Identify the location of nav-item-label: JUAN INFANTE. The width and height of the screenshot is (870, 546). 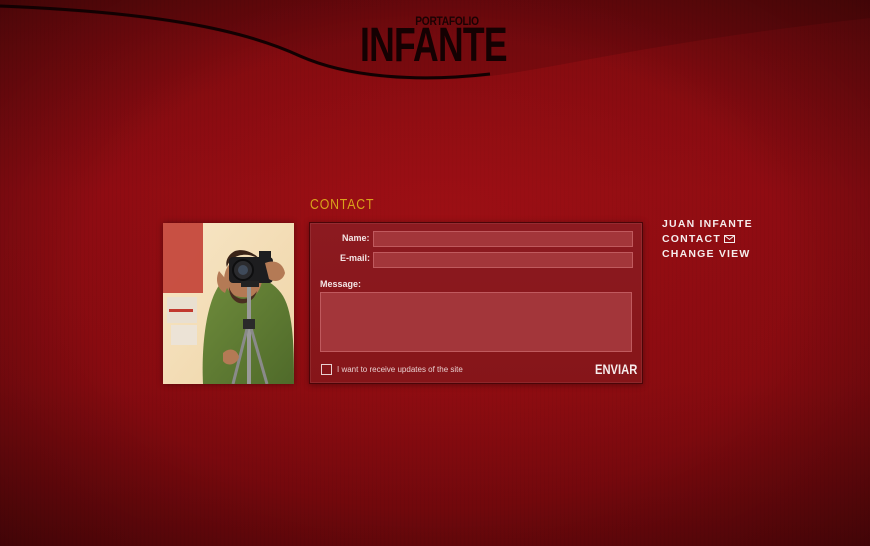
(707, 224).